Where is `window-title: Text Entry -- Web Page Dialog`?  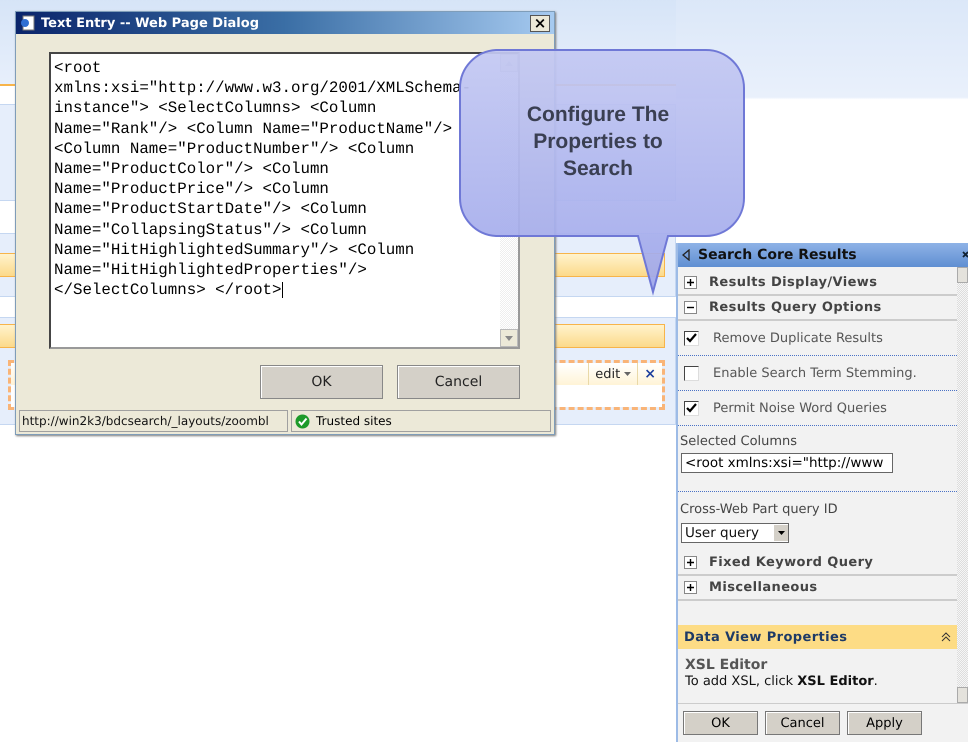 window-title: Text Entry -- Web Page Dialog is located at coordinates (150, 23).